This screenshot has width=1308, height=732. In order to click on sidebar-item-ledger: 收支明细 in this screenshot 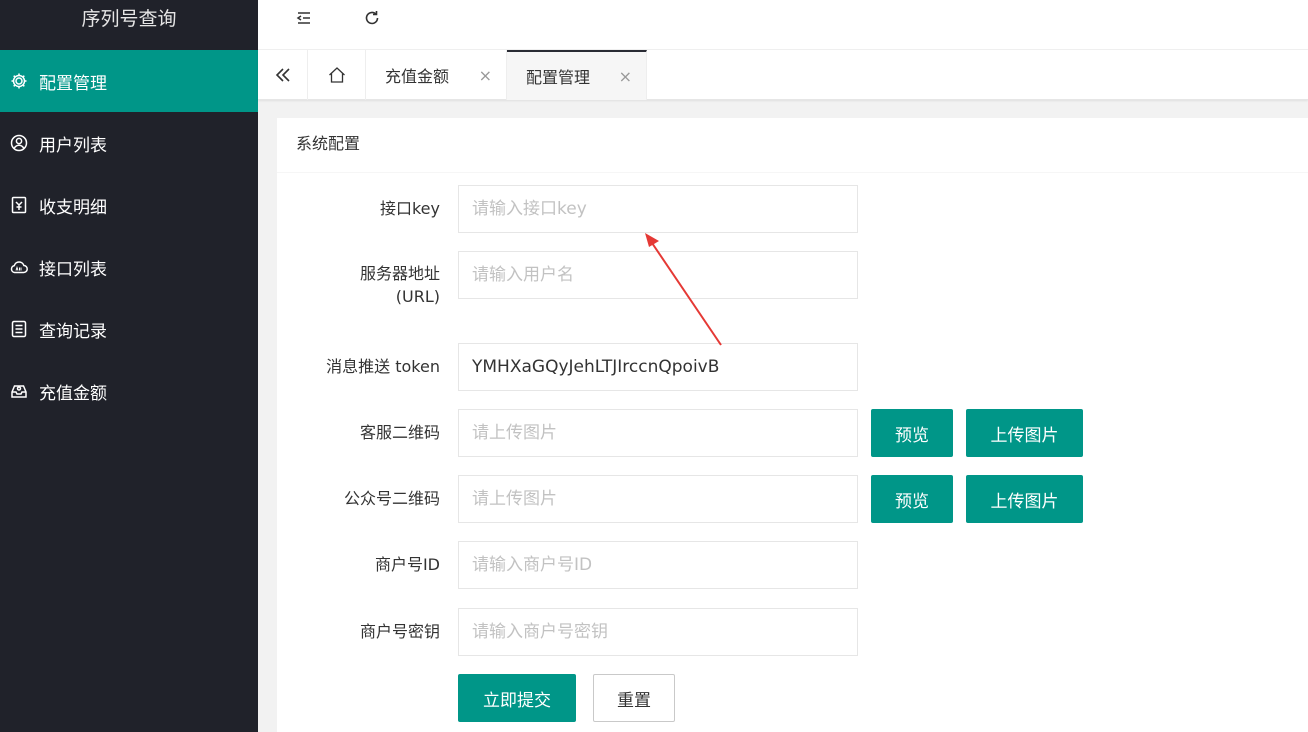, I will do `click(129, 205)`.